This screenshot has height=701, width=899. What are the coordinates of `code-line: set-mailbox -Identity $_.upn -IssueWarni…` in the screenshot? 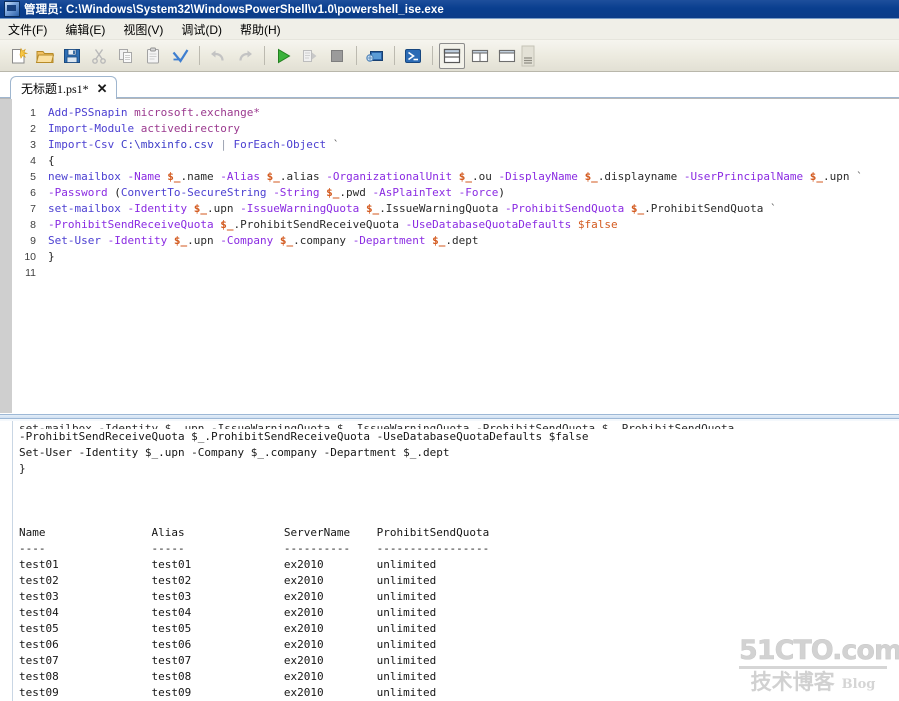 It's located at (412, 208).